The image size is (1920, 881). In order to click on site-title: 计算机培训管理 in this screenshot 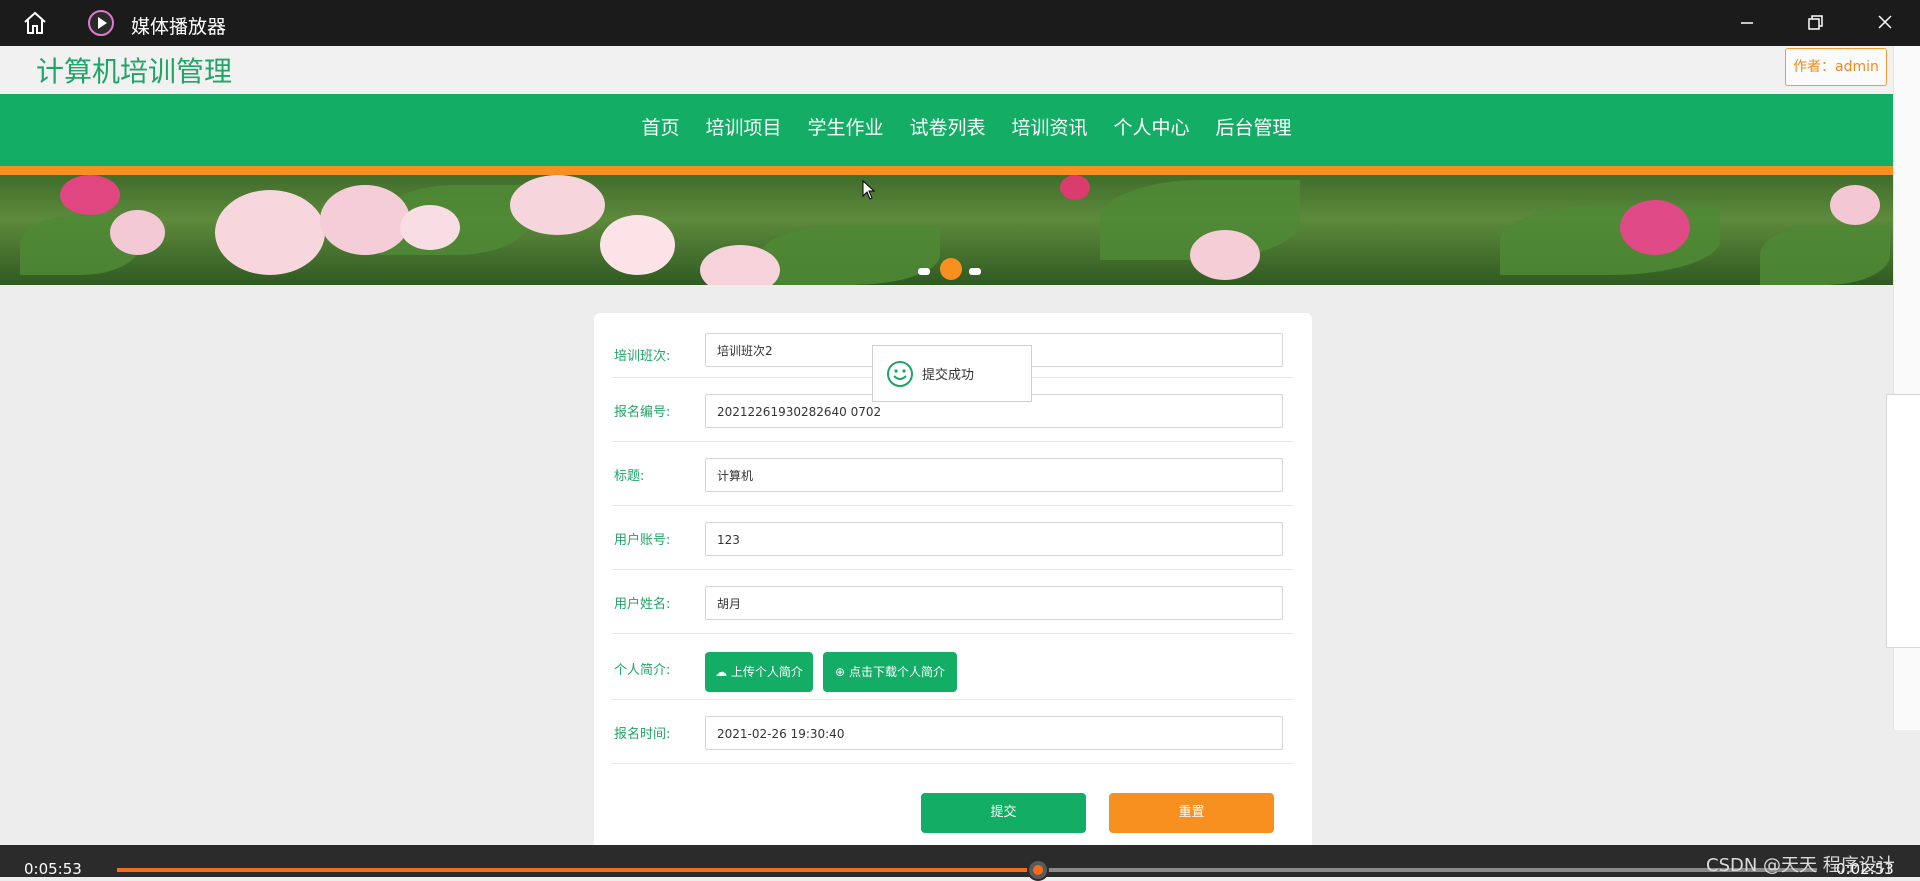, I will do `click(134, 70)`.